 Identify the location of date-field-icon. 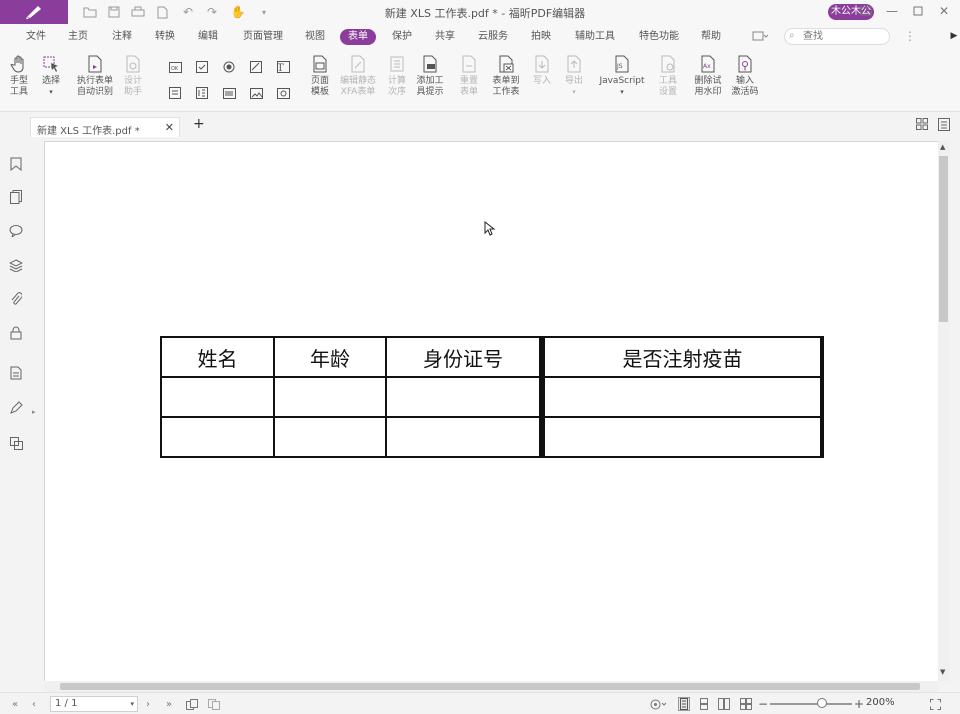
(283, 93).